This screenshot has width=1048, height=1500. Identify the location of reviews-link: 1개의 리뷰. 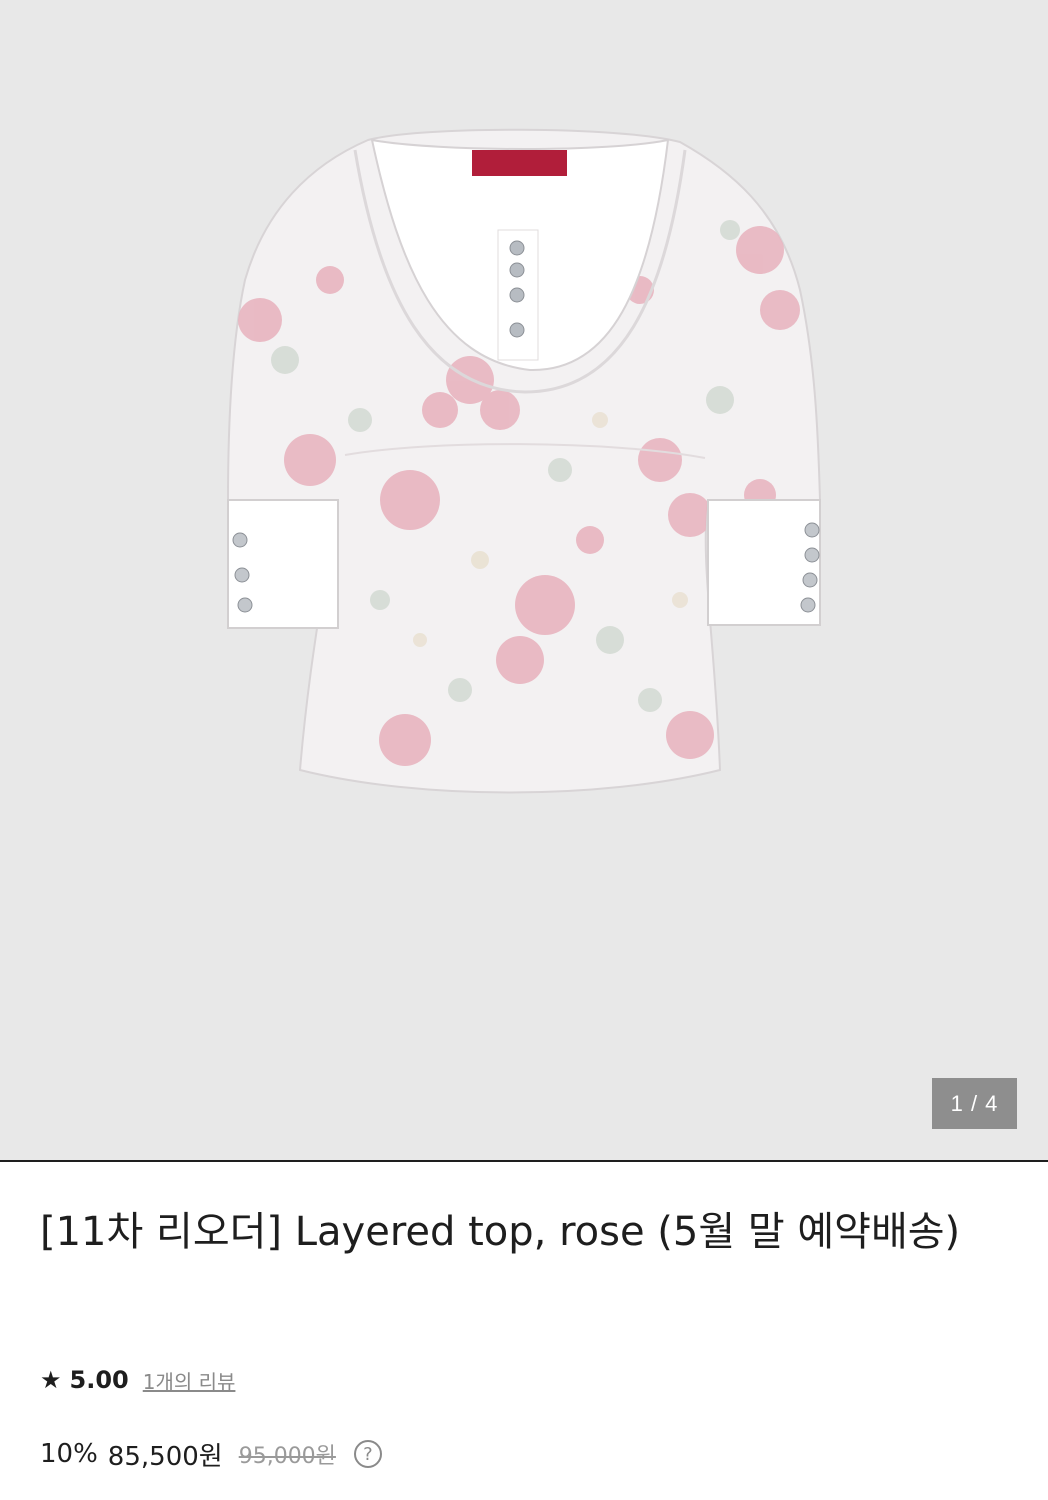
(189, 1380).